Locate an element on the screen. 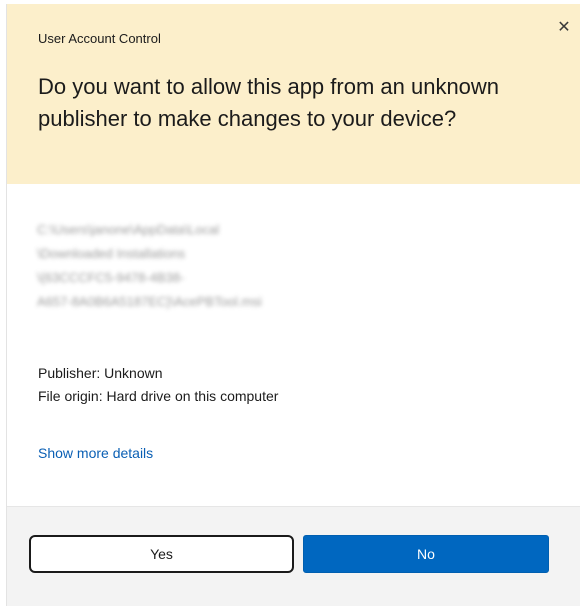 The image size is (580, 606). close-button: ✕ is located at coordinates (564, 27).